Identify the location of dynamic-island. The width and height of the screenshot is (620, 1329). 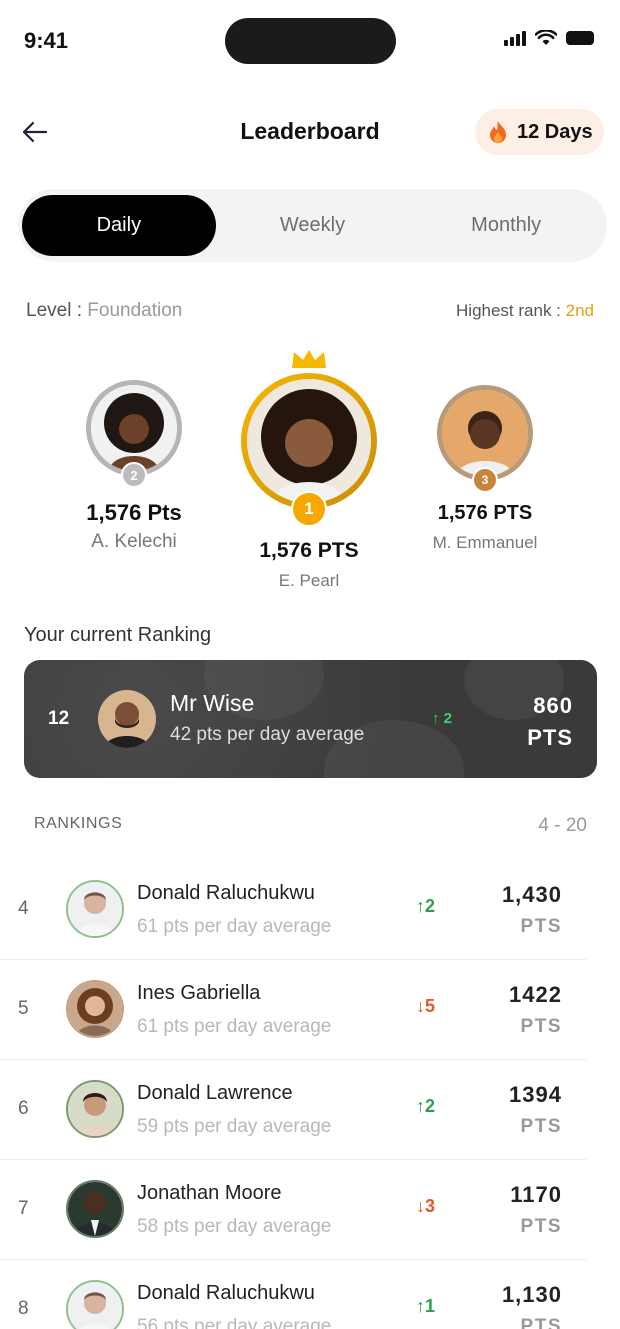
(310, 41).